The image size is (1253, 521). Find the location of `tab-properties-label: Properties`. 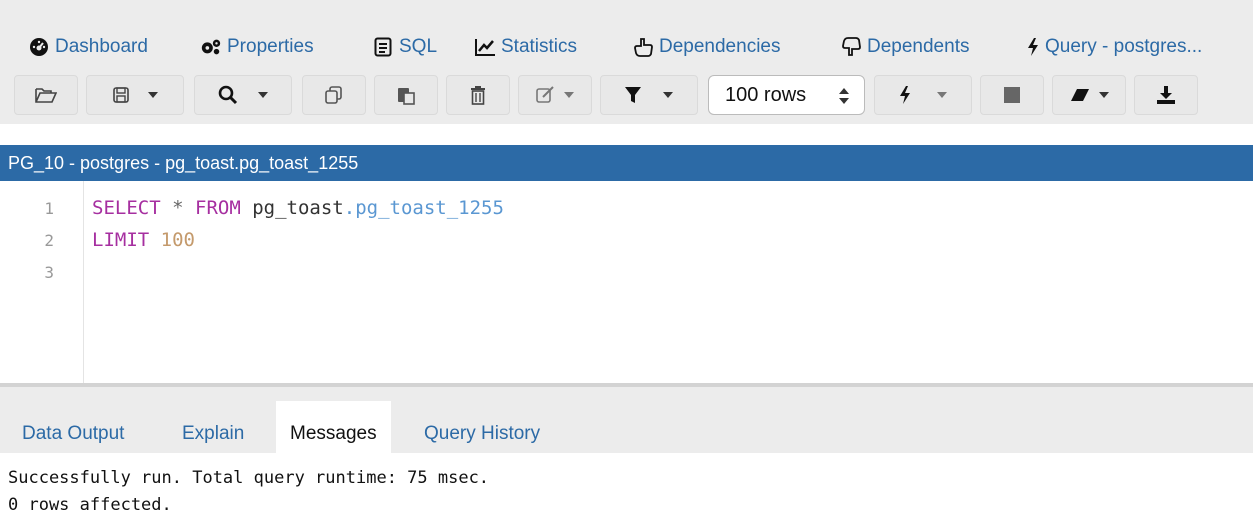

tab-properties-label: Properties is located at coordinates (270, 46).